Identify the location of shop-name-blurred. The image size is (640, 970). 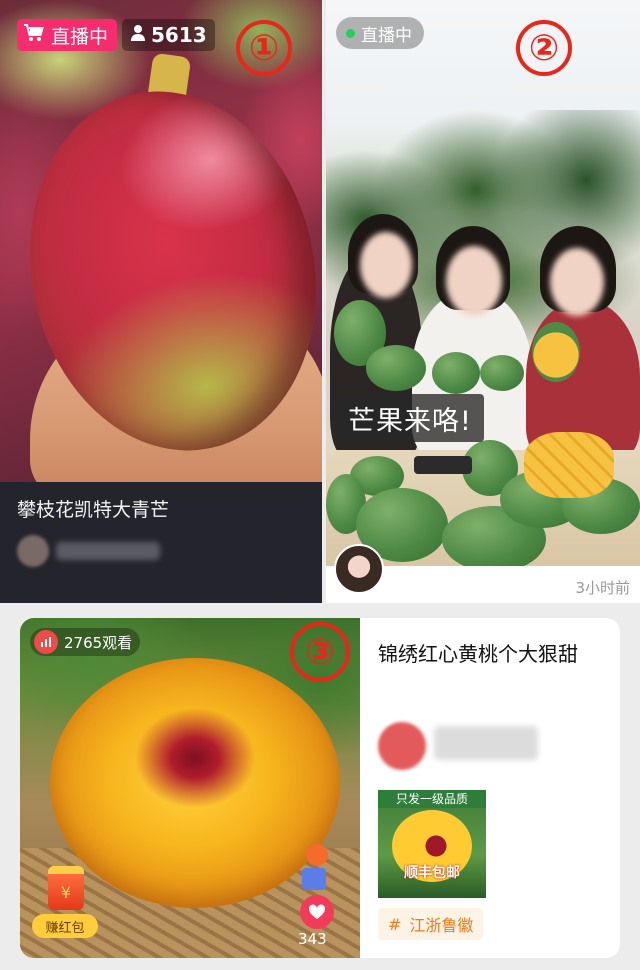
(486, 743).